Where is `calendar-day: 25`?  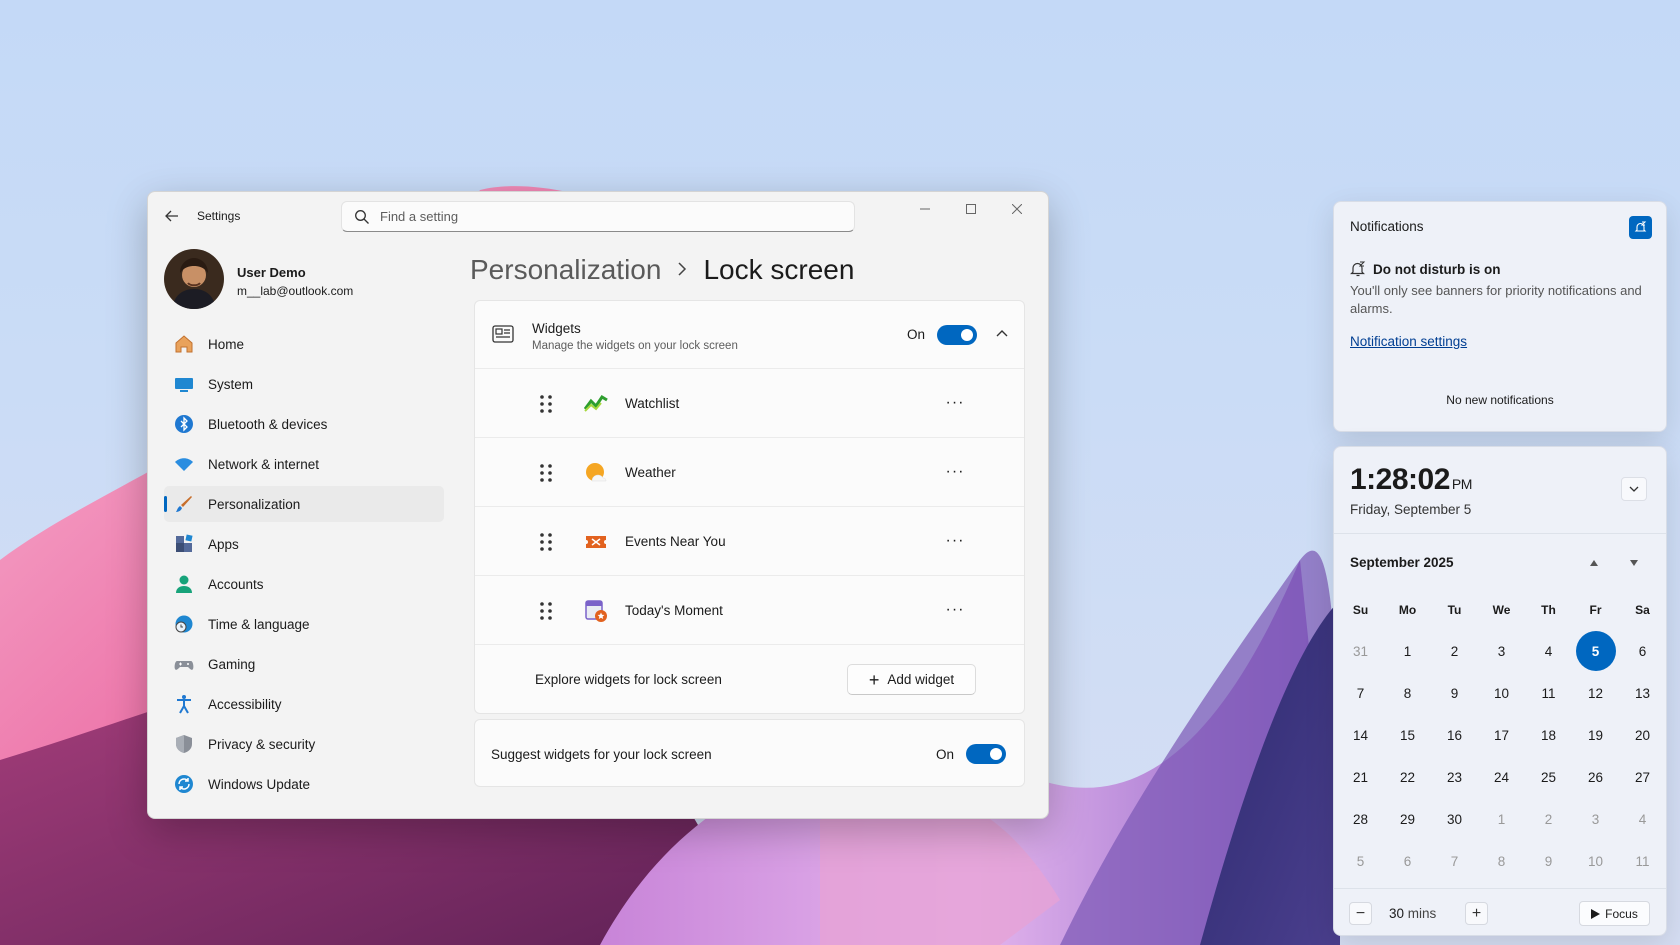
calendar-day: 25 is located at coordinates (1548, 777).